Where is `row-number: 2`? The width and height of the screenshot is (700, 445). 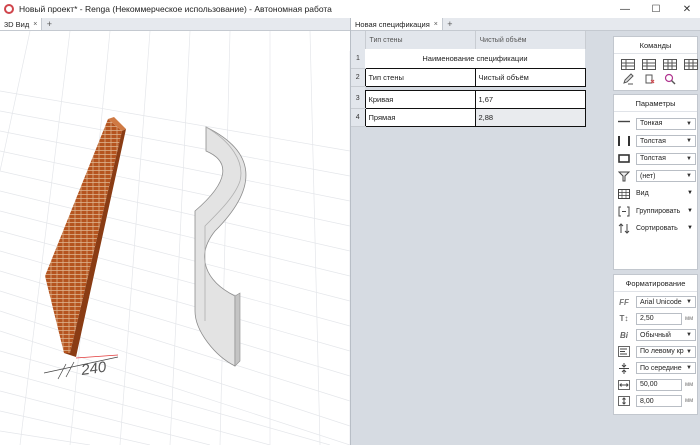
row-number: 2 is located at coordinates (358, 77).